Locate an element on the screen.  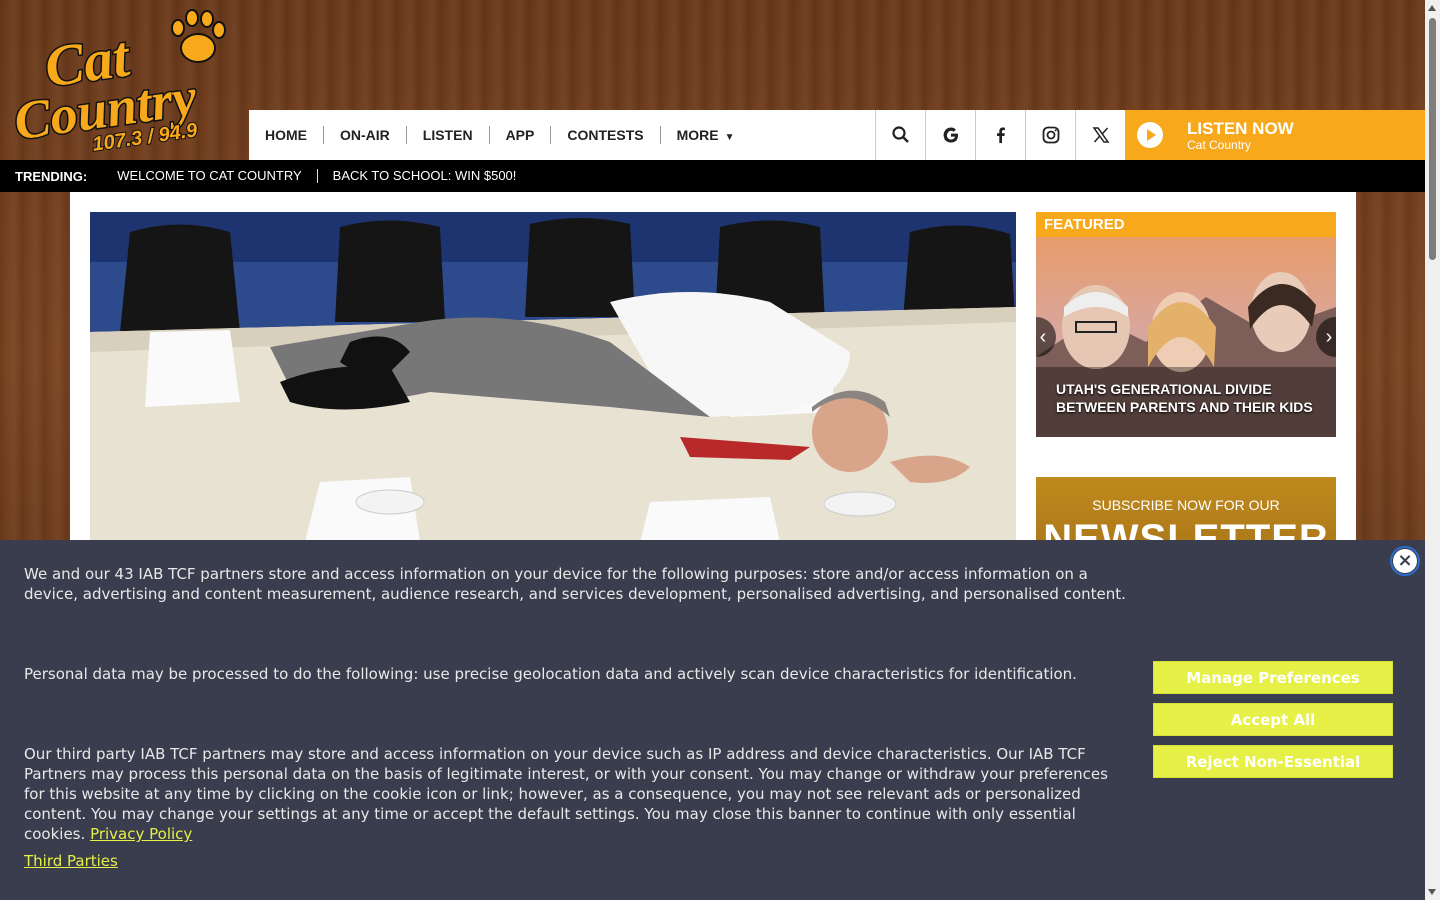
google-icon is located at coordinates (950, 135).